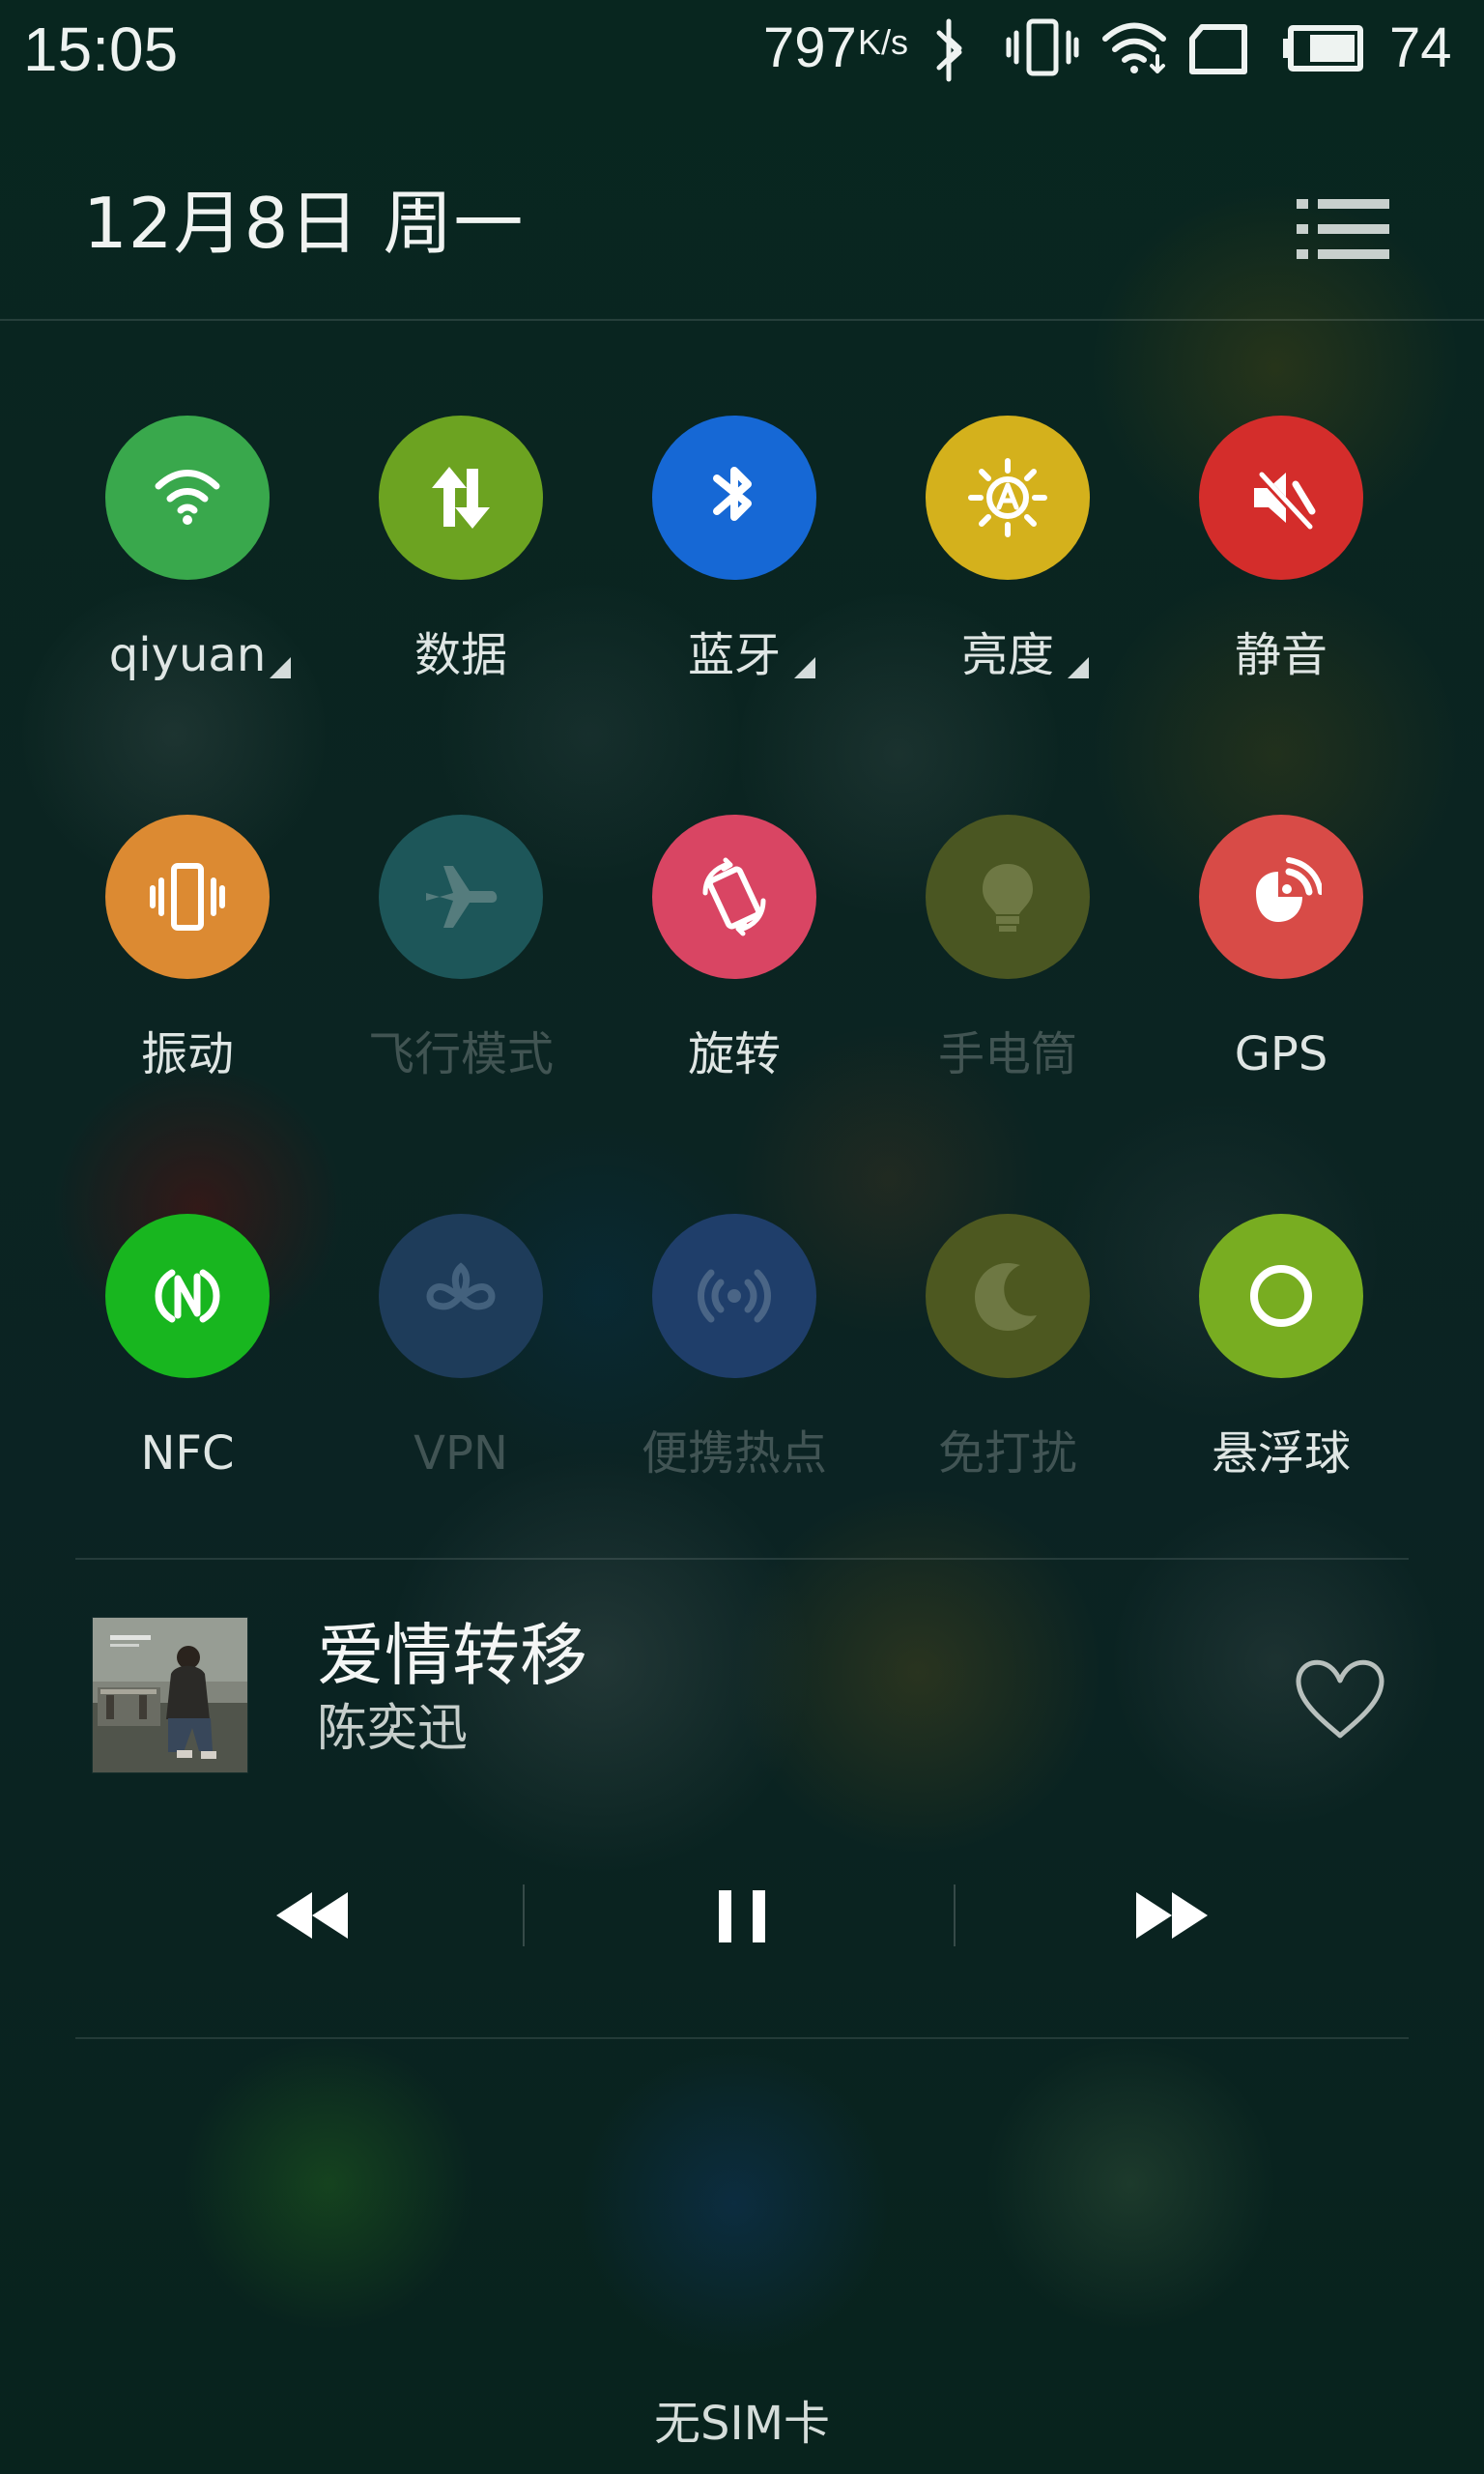 The height and width of the screenshot is (2474, 1484). Describe the element at coordinates (742, 2038) in the screenshot. I see `music-bottom-divider` at that location.